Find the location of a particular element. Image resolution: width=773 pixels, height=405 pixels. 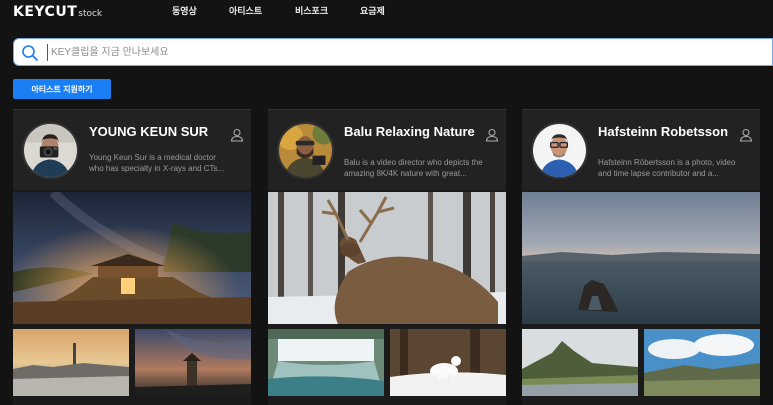

search-icon is located at coordinates (30, 53).